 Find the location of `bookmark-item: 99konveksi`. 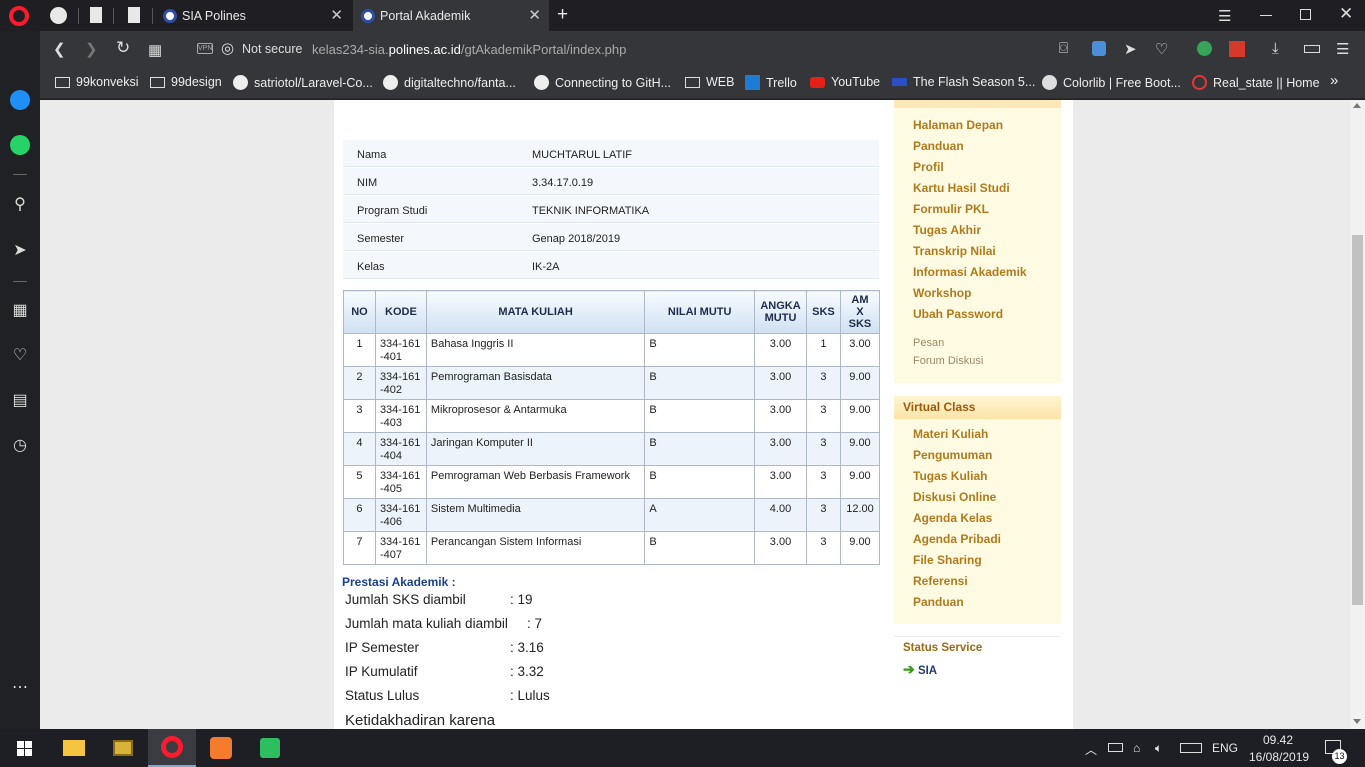

bookmark-item: 99konveksi is located at coordinates (97, 82).